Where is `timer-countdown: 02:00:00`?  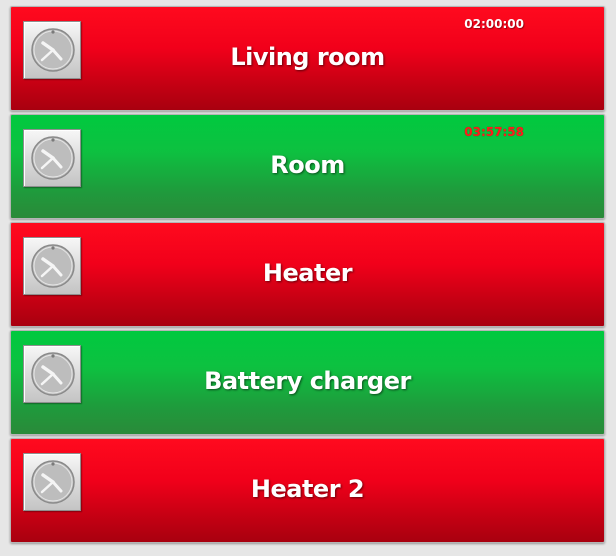 timer-countdown: 02:00:00 is located at coordinates (494, 24).